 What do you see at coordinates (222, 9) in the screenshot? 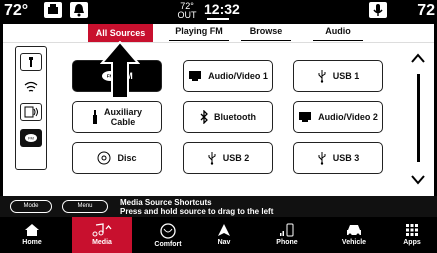
I see `clock: 12:32` at bounding box center [222, 9].